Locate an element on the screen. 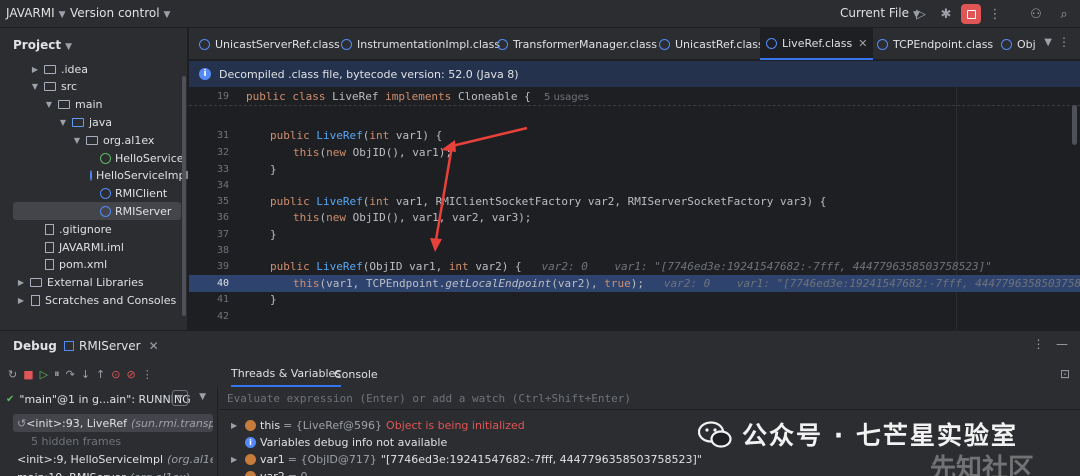 This screenshot has width=1080, height=476. search-icon: ⌕ is located at coordinates (1064, 14).